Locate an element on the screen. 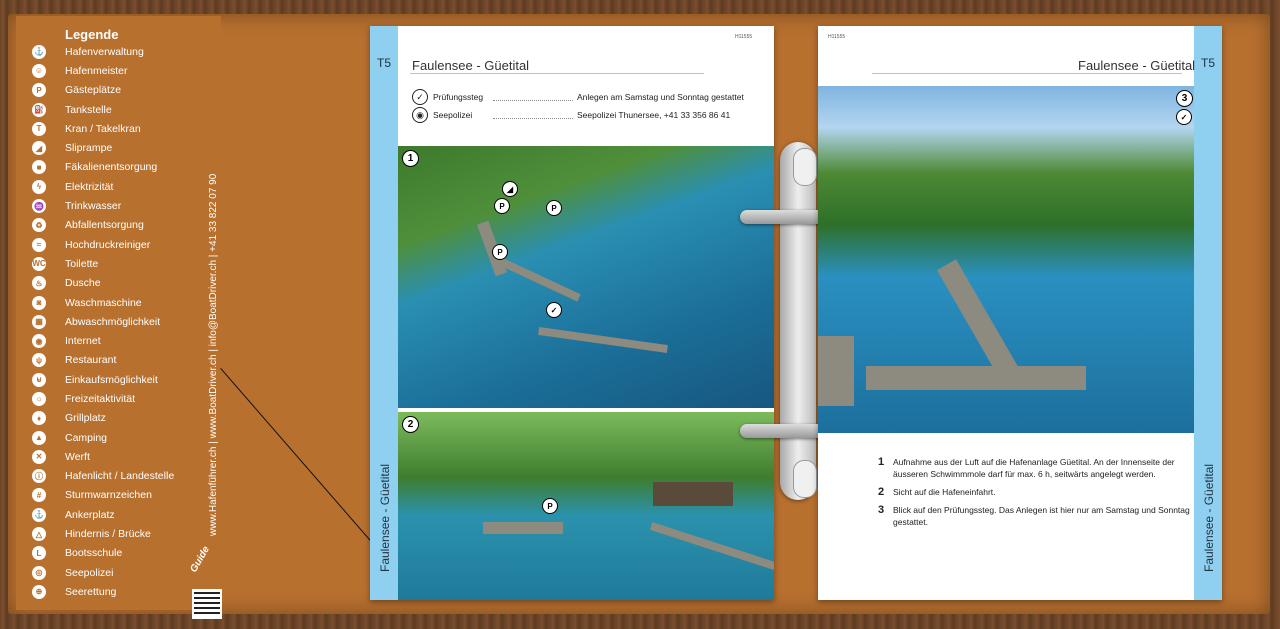 The image size is (1280, 629). boat-school-icon: L is located at coordinates (39, 553).